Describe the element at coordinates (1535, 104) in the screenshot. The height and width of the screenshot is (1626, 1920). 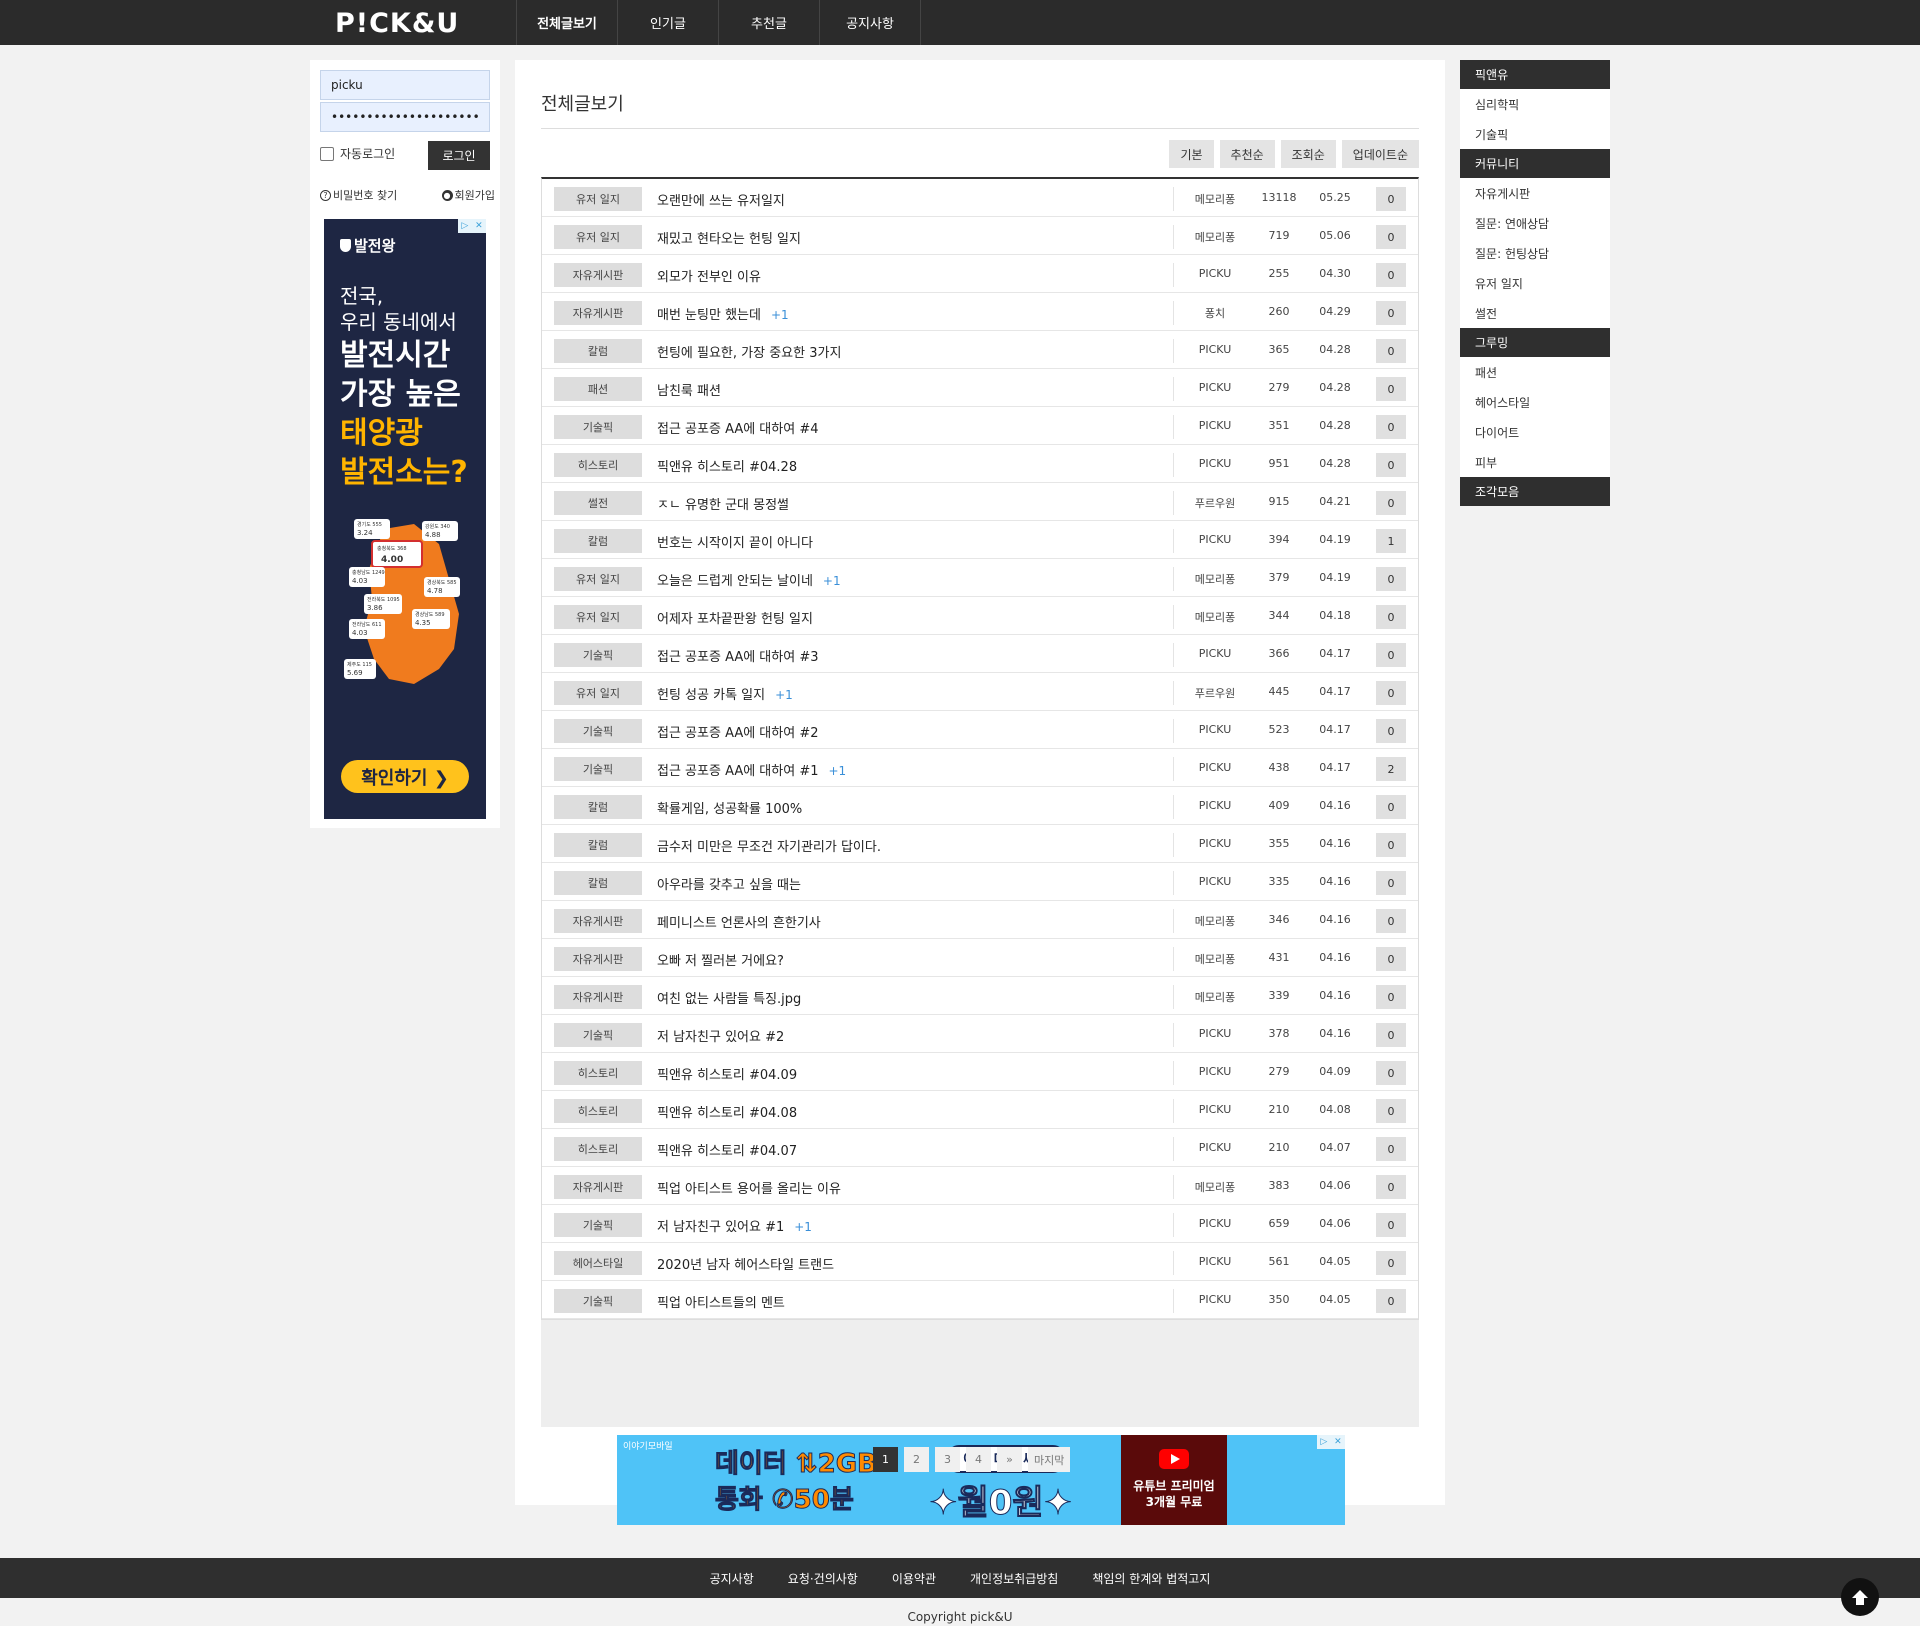
I see `menu-item: 심리학픽` at that location.